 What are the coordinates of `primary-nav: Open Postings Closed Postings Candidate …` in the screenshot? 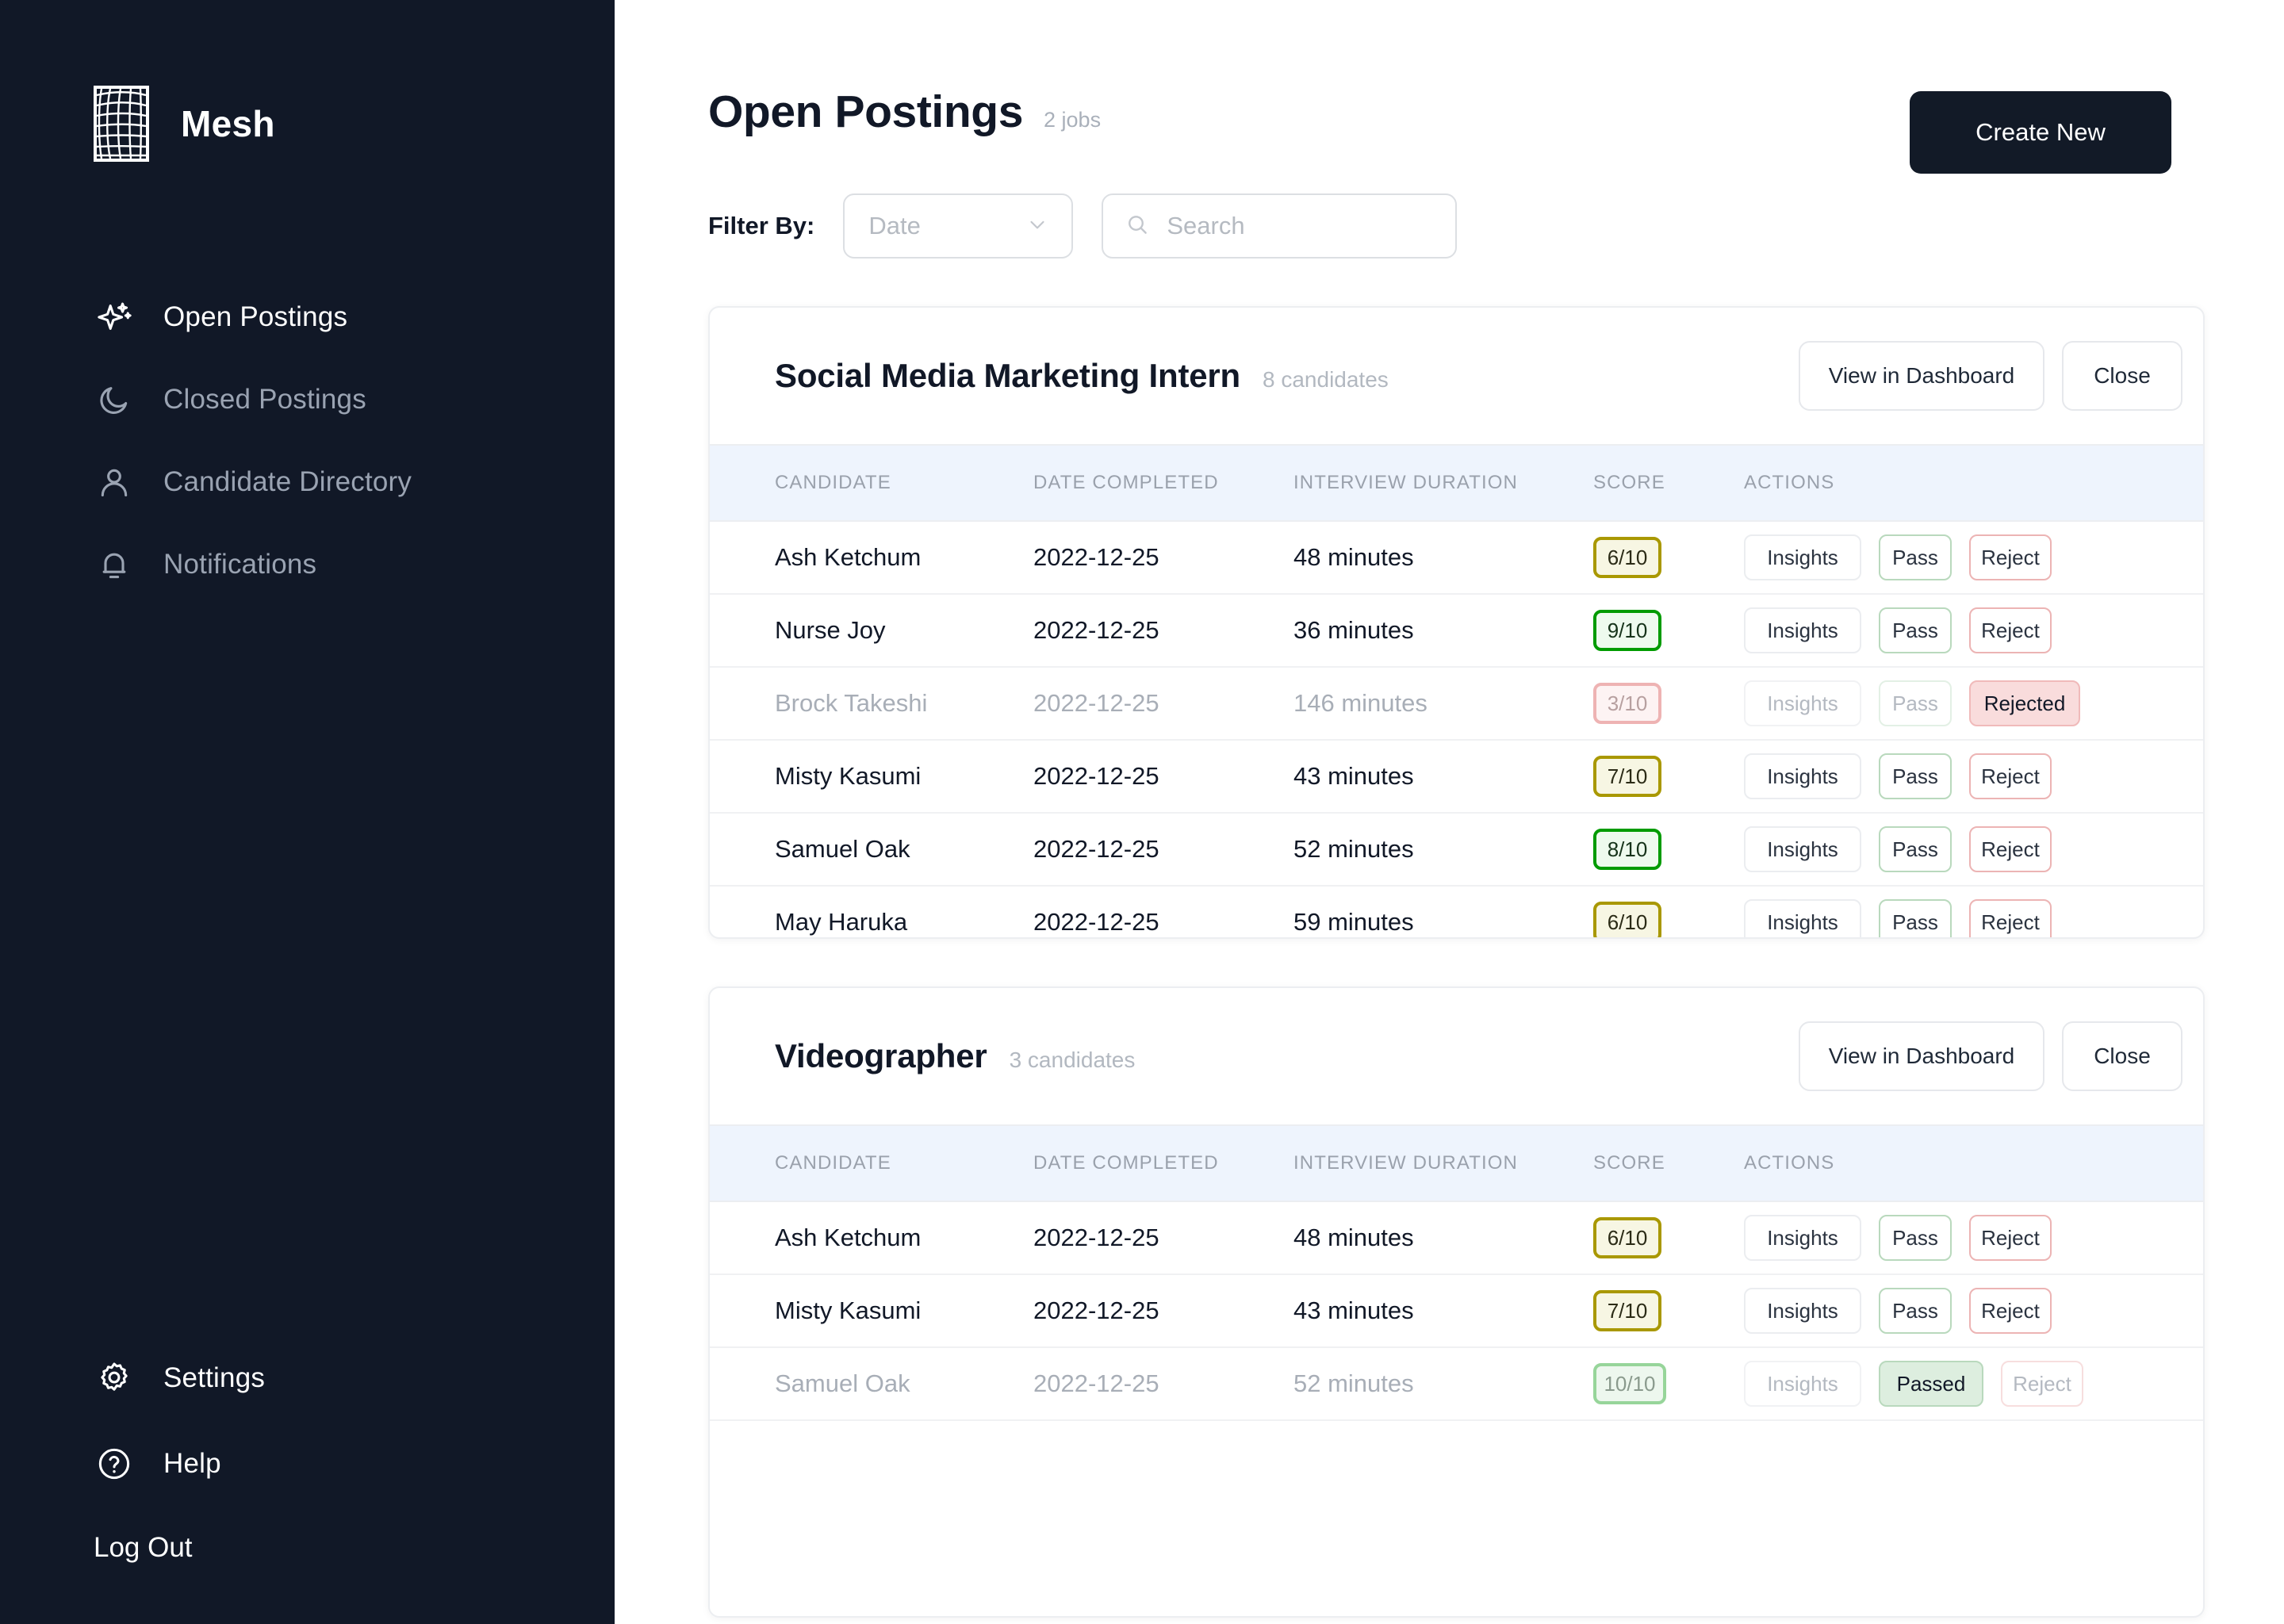 It's located at (307, 441).